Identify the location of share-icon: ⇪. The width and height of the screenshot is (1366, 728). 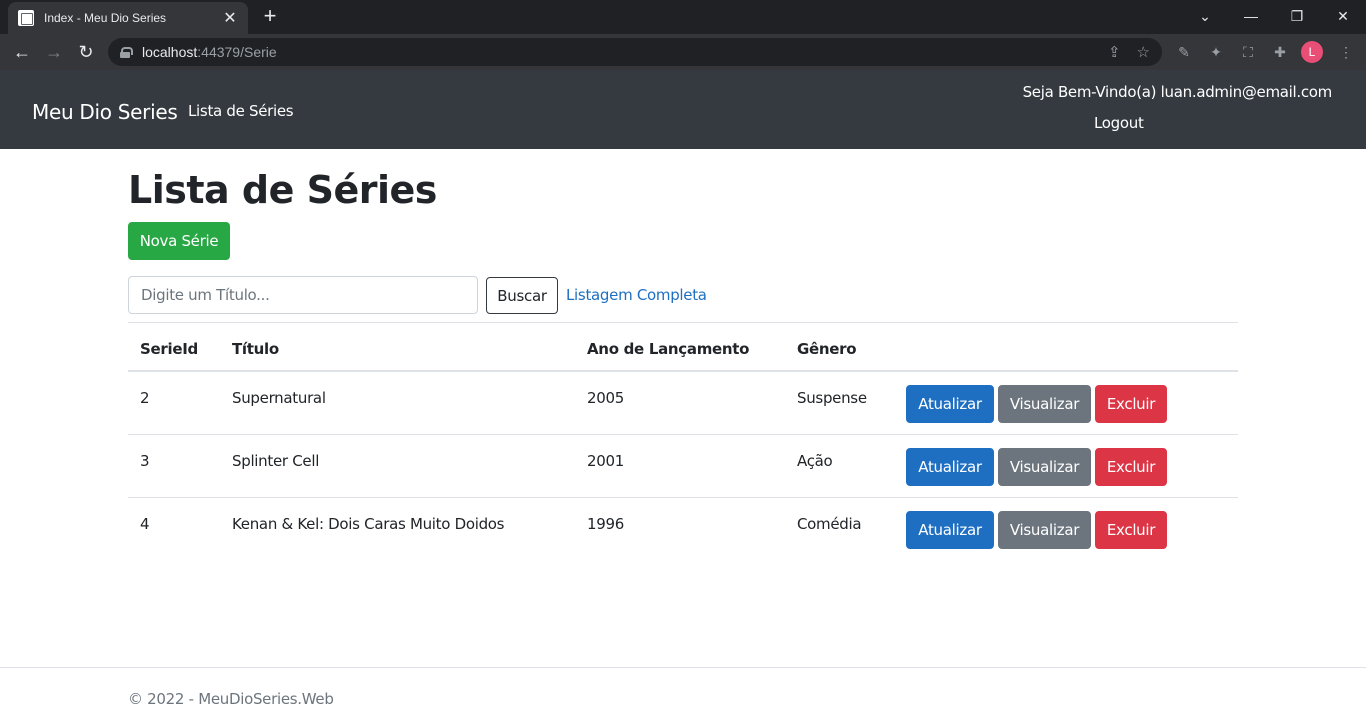
(1114, 52).